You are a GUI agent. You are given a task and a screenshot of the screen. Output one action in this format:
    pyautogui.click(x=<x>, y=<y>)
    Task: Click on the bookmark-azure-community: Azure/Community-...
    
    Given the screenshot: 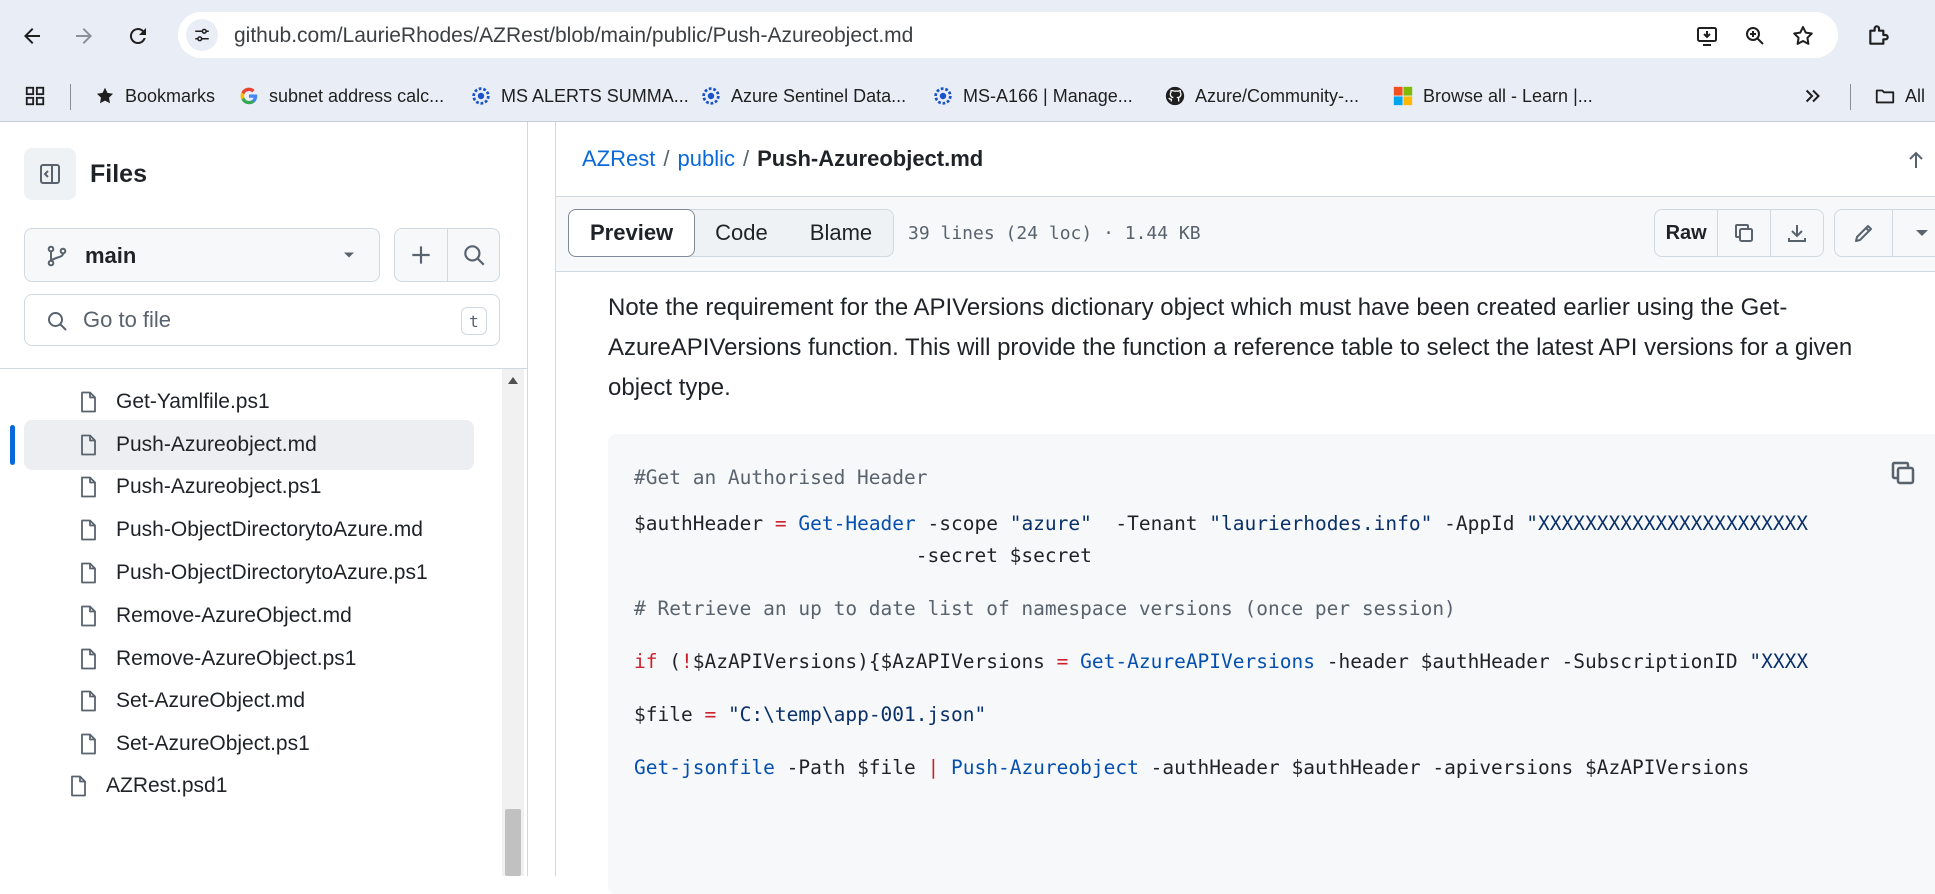 What is the action you would take?
    pyautogui.click(x=1261, y=96)
    